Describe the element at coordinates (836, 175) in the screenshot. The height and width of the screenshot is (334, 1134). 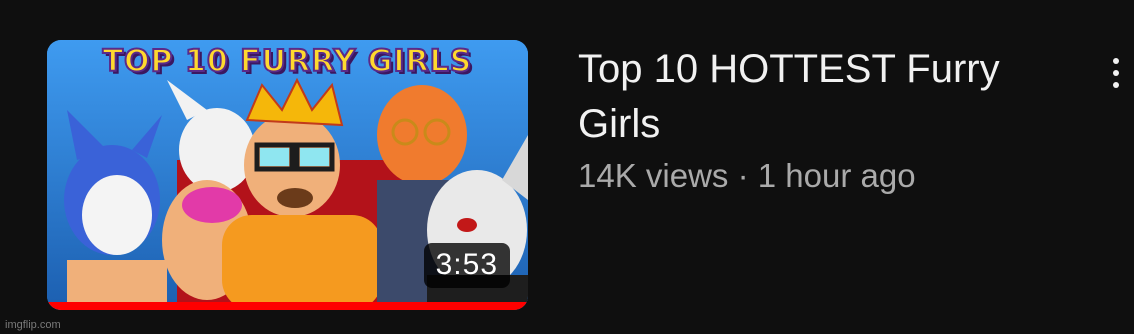
I see `upload-time: 1 hour ago` at that location.